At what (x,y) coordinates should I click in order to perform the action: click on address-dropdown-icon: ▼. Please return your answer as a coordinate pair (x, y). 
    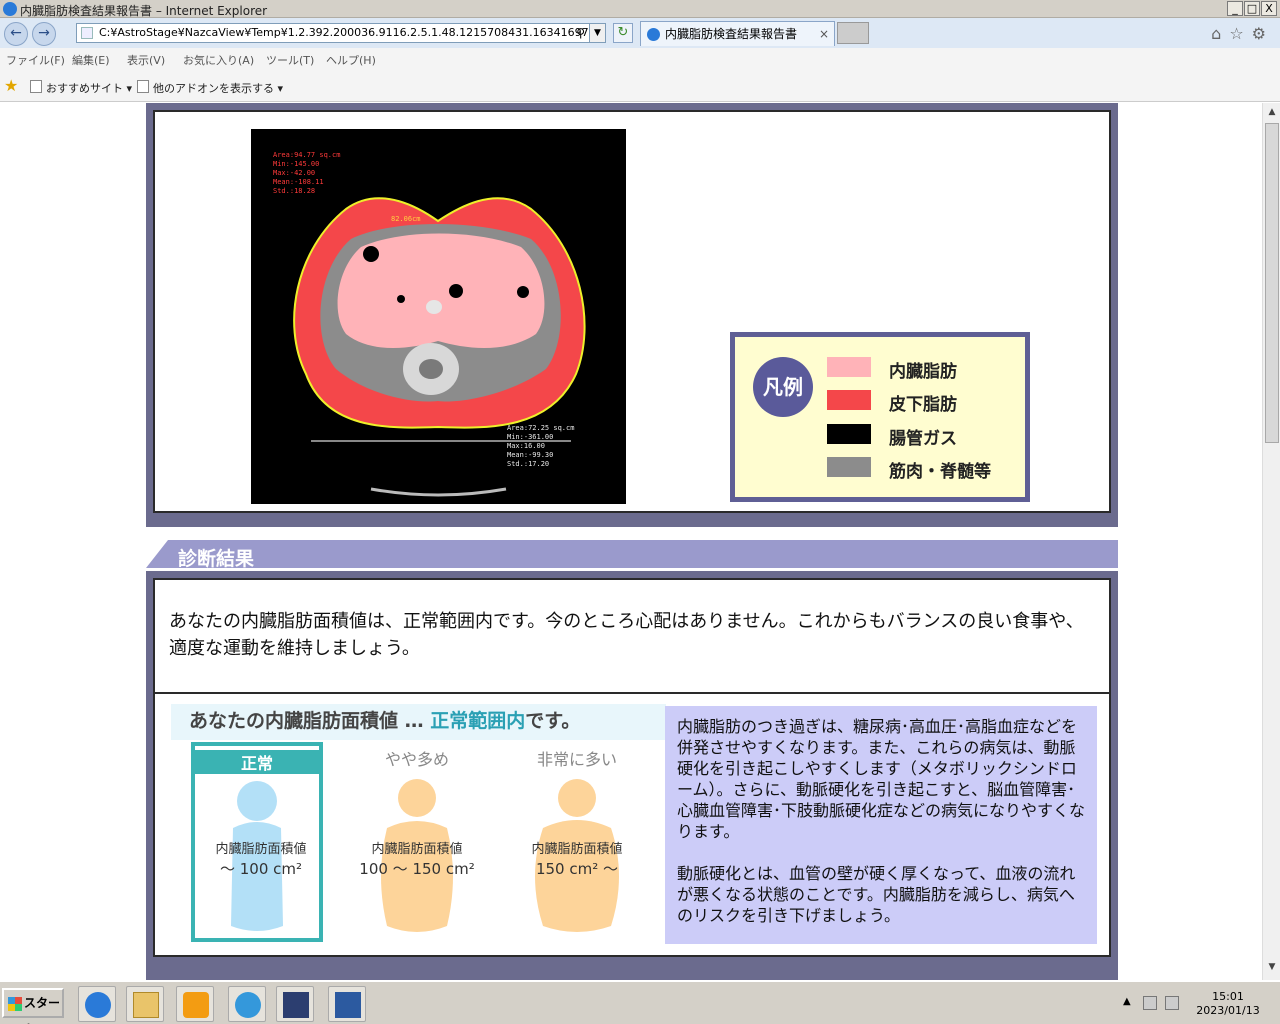
    Looking at the image, I should click on (597, 33).